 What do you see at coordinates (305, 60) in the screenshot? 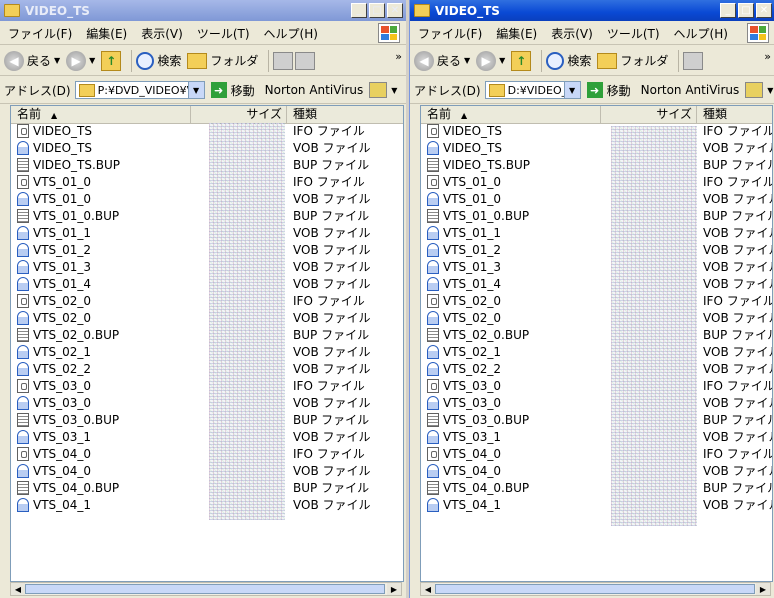
I see `copy-to-icon` at bounding box center [305, 60].